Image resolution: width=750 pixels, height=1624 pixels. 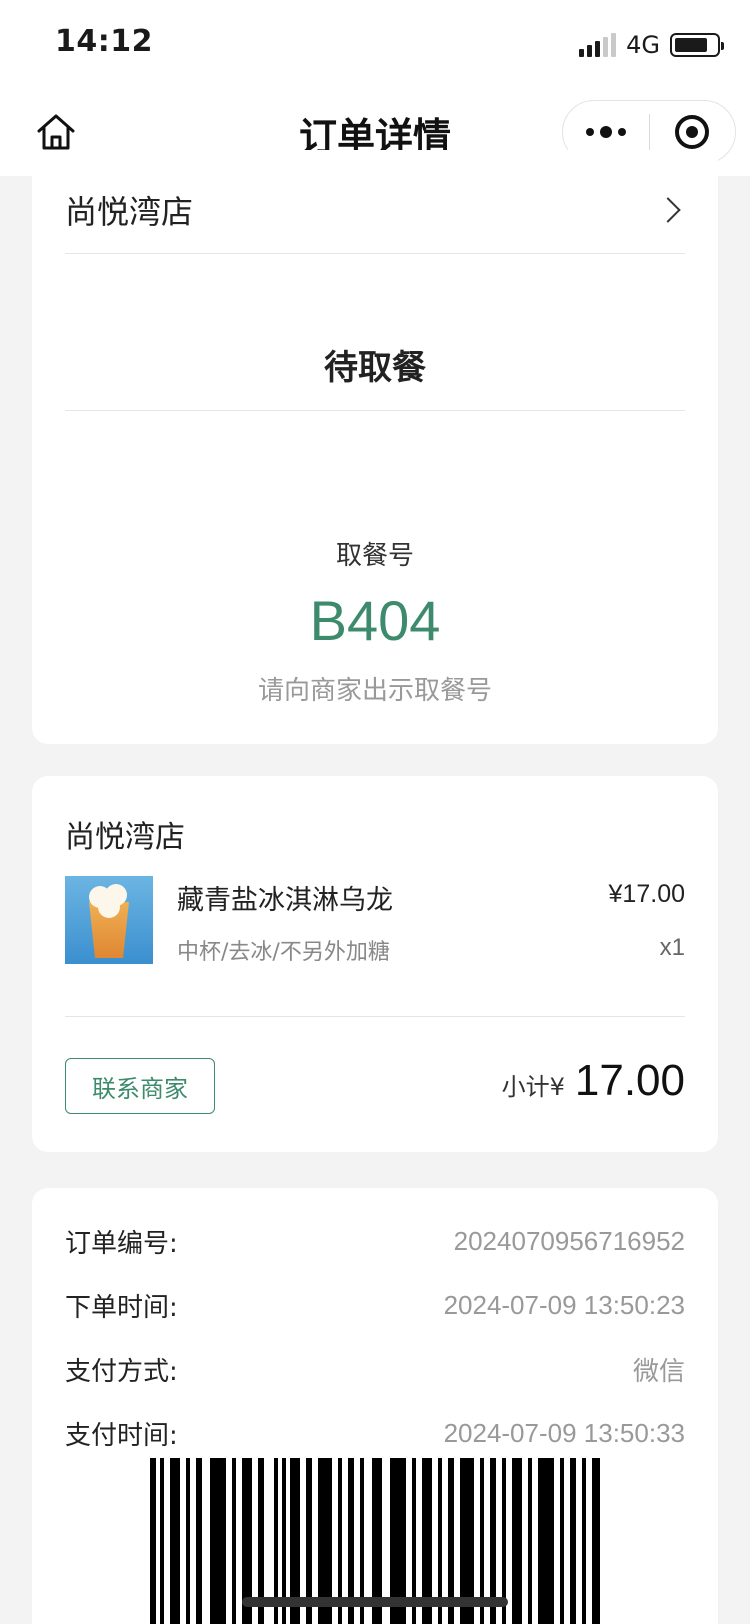 I want to click on network-label: 4G, so click(x=643, y=45).